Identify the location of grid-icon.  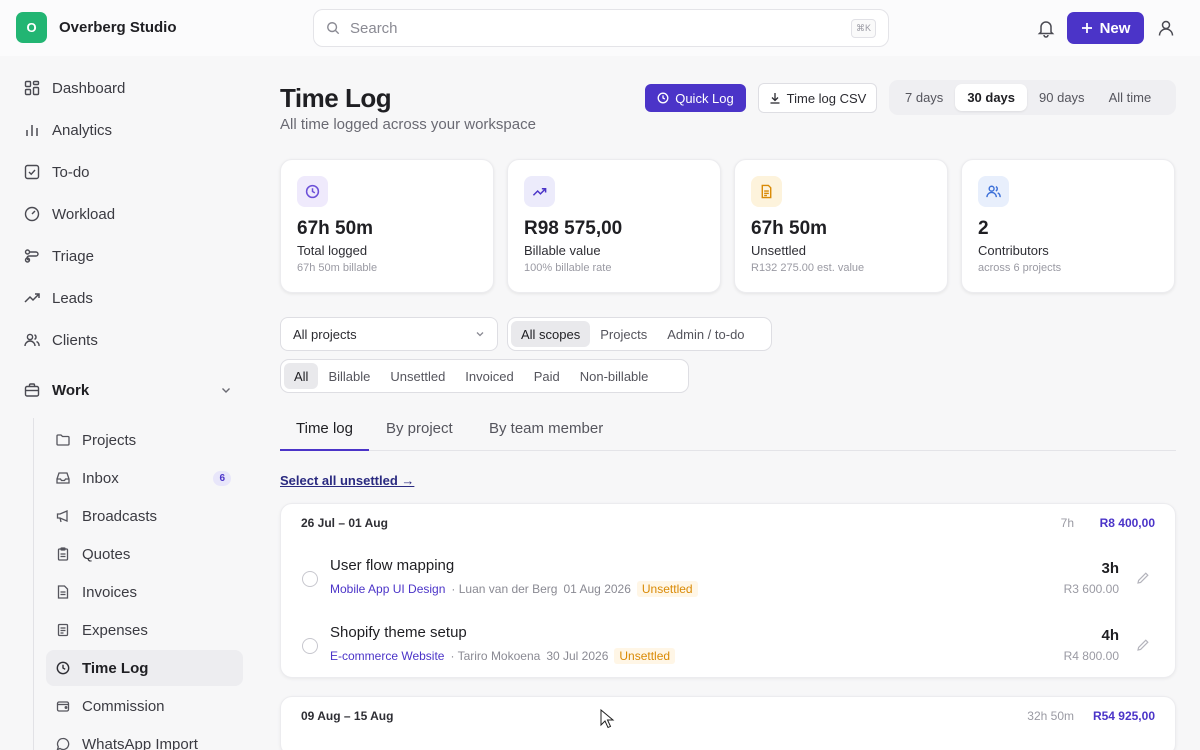
(32, 88).